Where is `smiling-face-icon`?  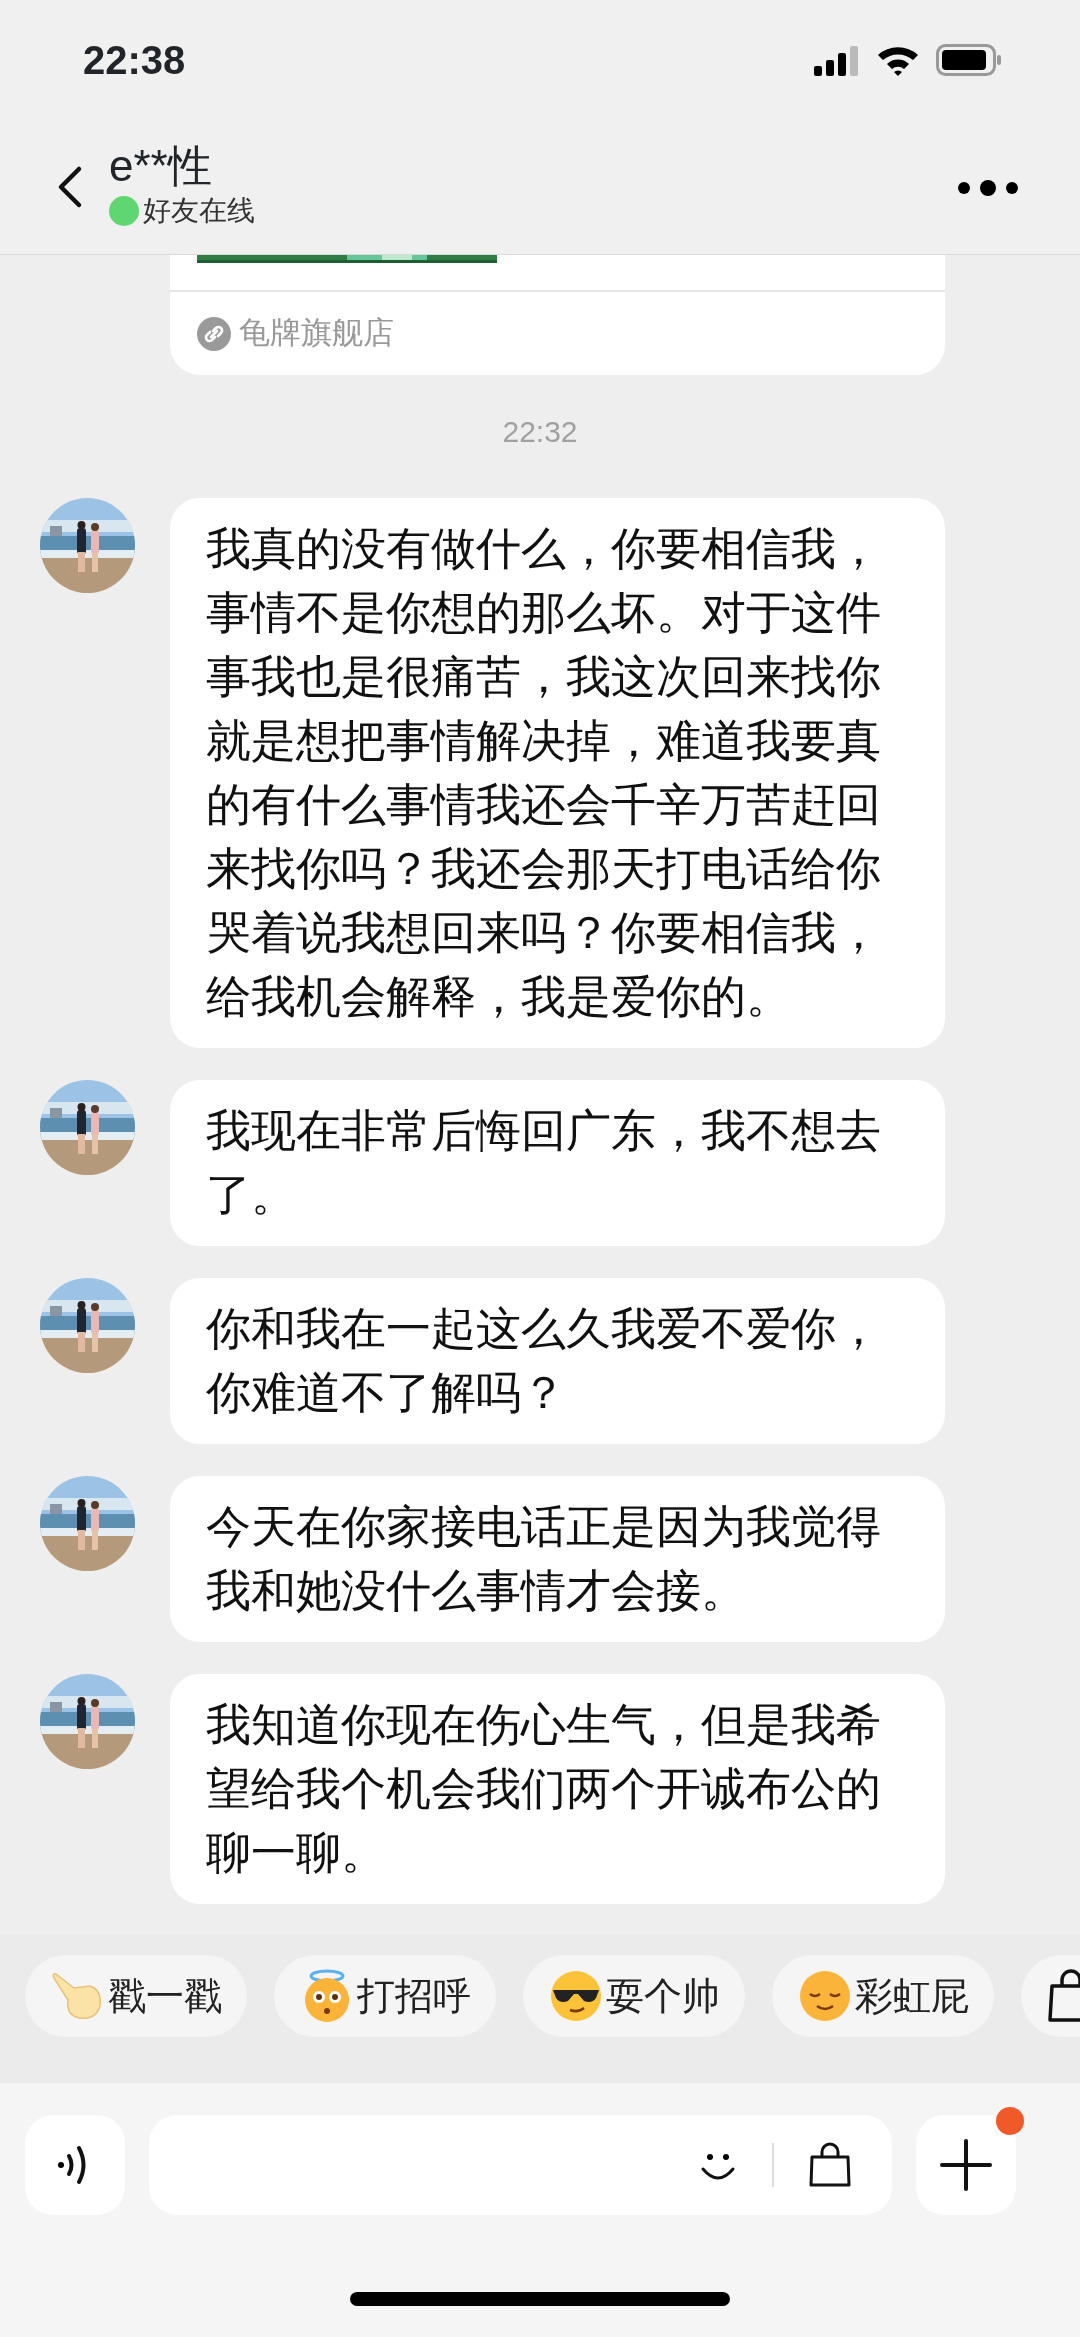
smiling-face-icon is located at coordinates (825, 1996).